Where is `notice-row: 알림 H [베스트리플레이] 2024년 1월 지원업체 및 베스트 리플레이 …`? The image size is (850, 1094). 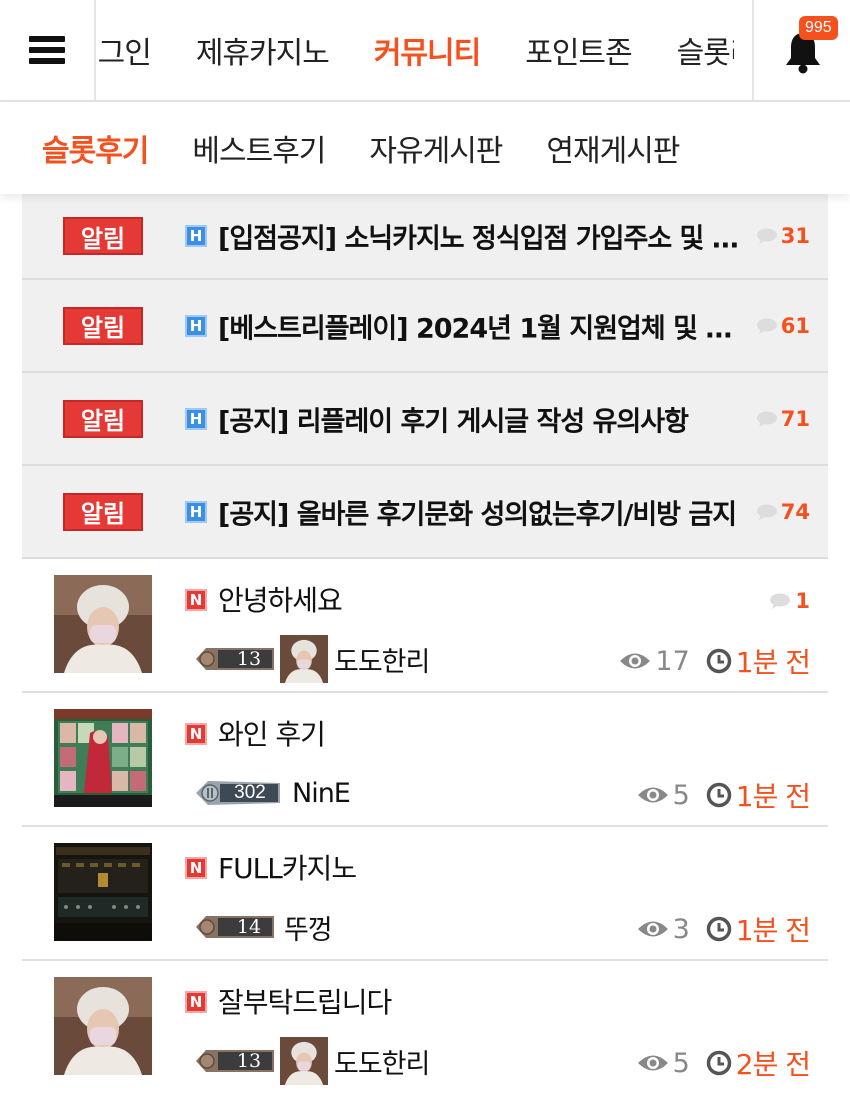
notice-row: 알림 H [베스트리플레이] 2024년 1월 지원업체 및 베스트 리플레이 … is located at coordinates (425, 326).